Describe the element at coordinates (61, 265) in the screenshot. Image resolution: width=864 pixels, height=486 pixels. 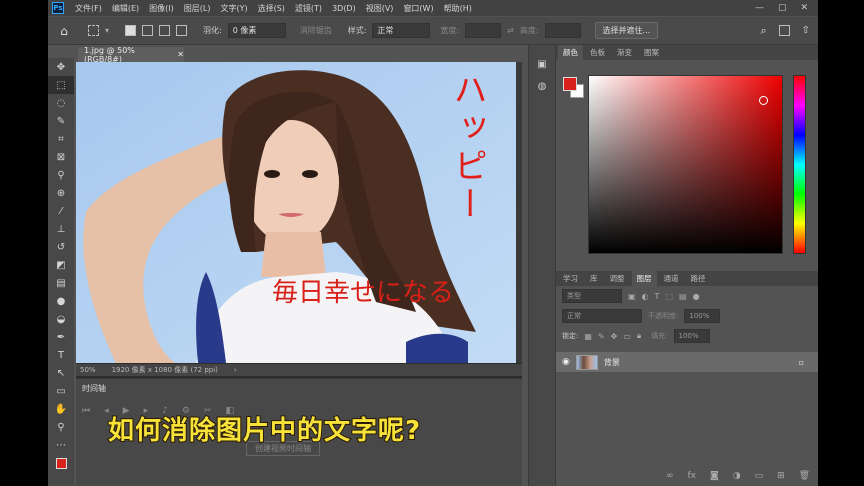
I see `eraser-tool-icon: ◩` at that location.